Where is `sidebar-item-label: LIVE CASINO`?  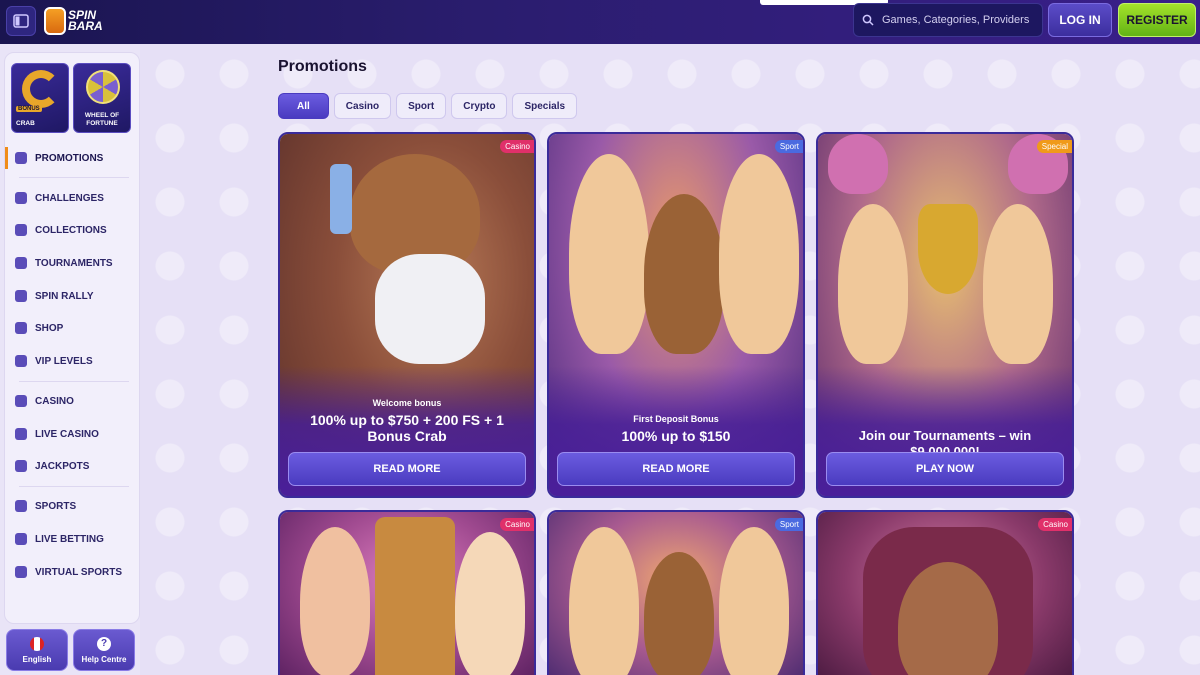 sidebar-item-label: LIVE CASINO is located at coordinates (67, 434).